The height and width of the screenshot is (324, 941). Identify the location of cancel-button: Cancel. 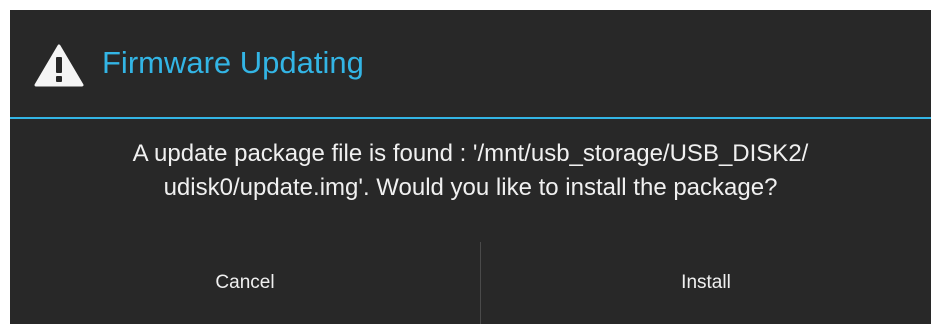
(245, 283).